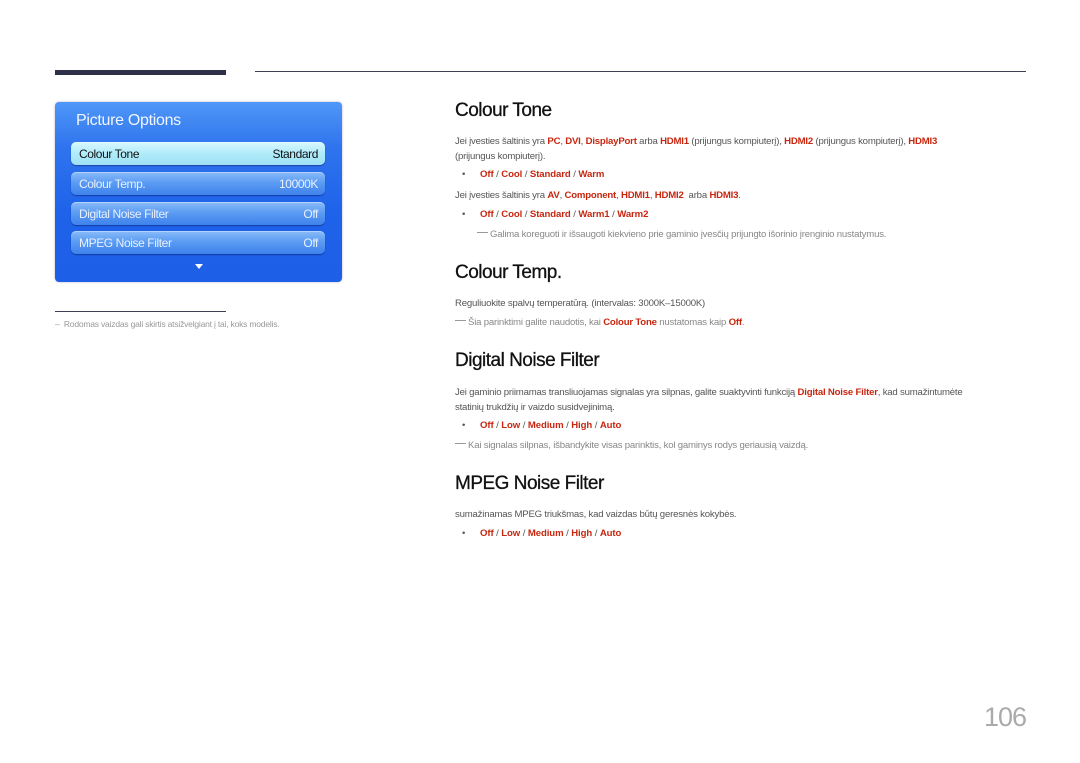  What do you see at coordinates (554, 141) in the screenshot?
I see `highlight-pc: PC` at bounding box center [554, 141].